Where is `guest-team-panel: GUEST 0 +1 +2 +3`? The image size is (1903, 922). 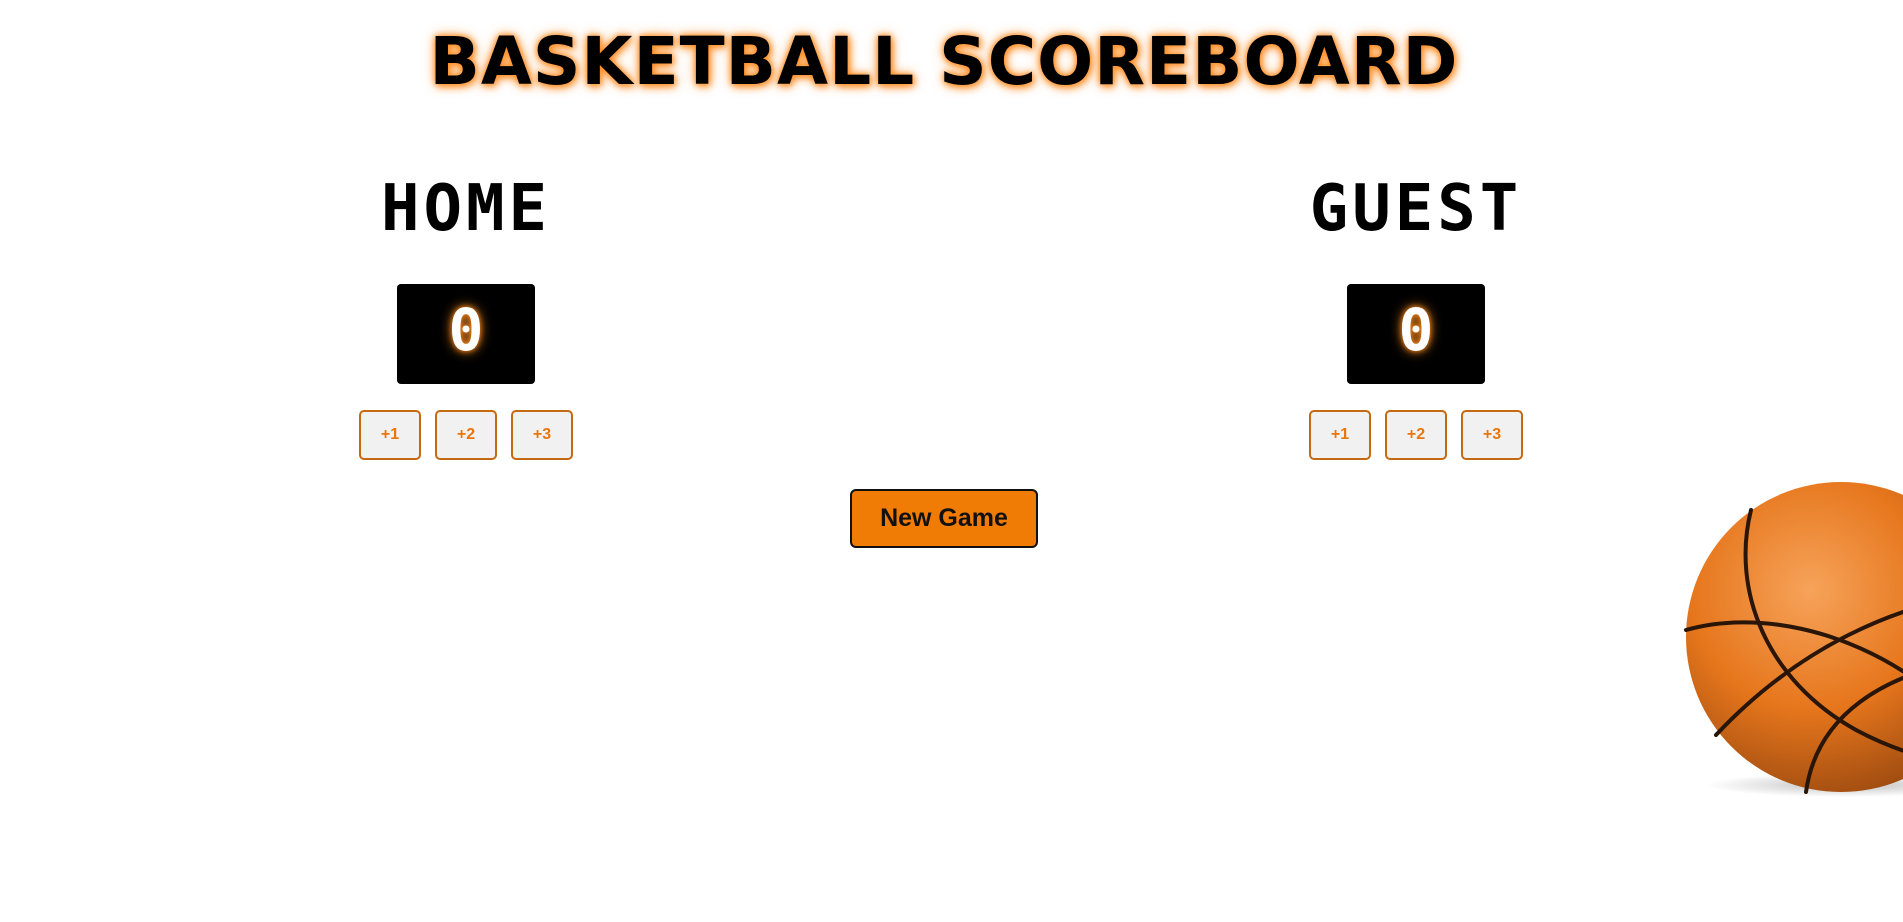 guest-team-panel: GUEST 0 +1 +2 +3 is located at coordinates (1416, 315).